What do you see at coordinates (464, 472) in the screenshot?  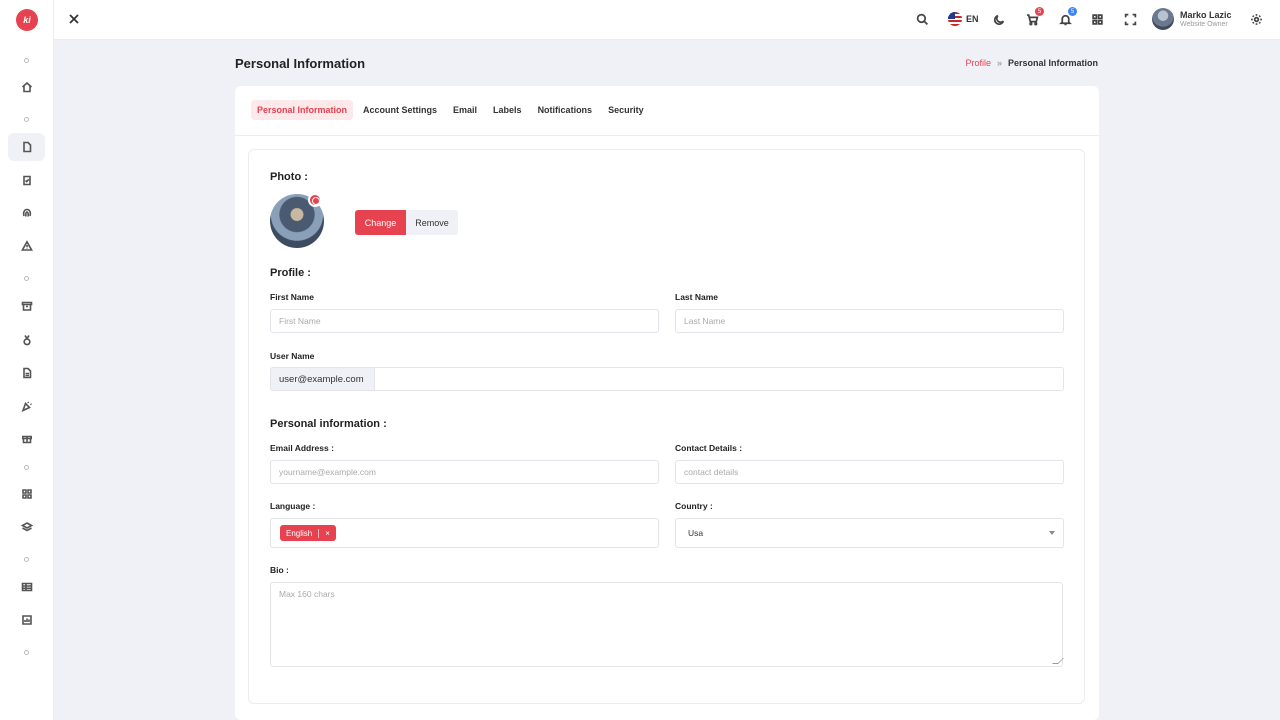 I see `email-input: yourname@example.com` at bounding box center [464, 472].